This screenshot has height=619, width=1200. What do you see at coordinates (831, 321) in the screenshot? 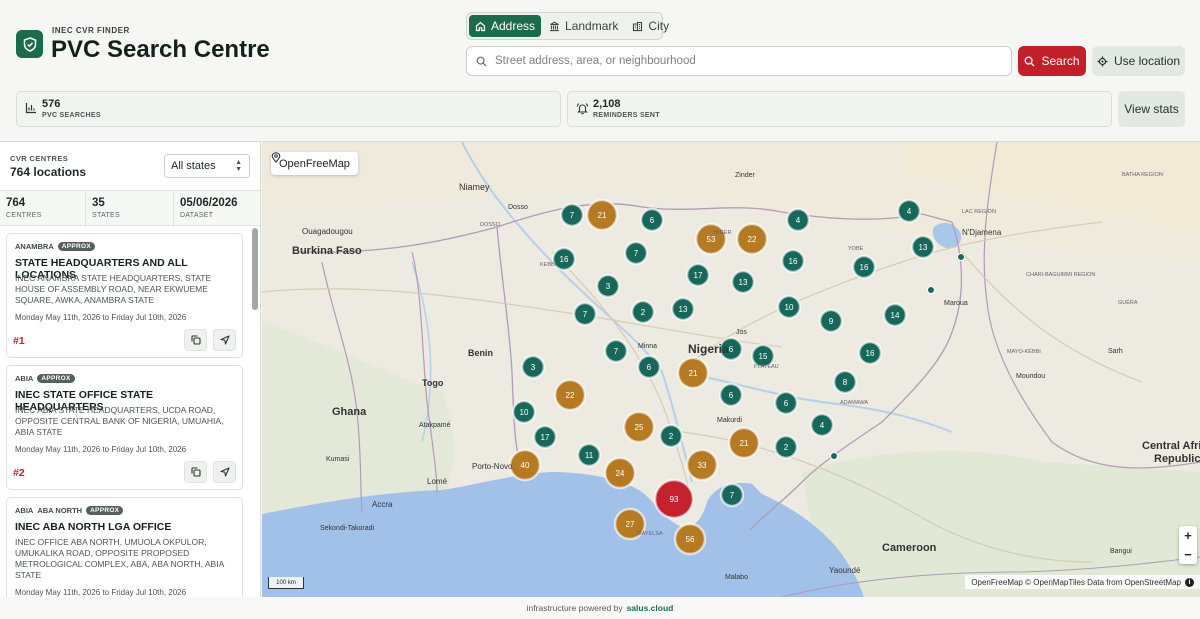
I see `cluster-marker: 9` at bounding box center [831, 321].